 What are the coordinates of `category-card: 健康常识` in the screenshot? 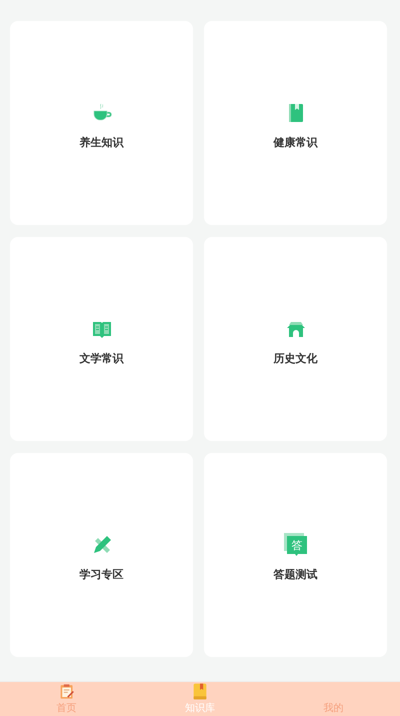 It's located at (295, 123).